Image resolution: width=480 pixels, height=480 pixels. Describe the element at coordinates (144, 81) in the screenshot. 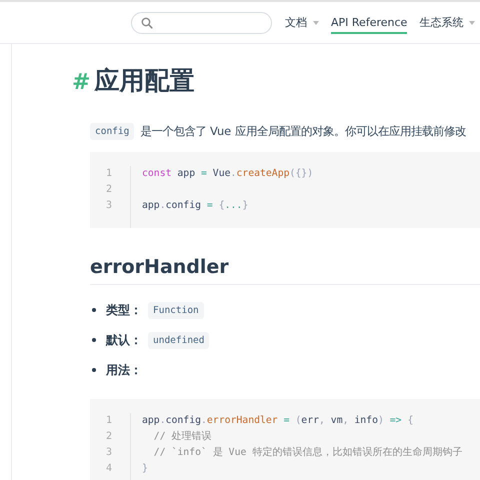

I see `page-title: 应用配置` at that location.